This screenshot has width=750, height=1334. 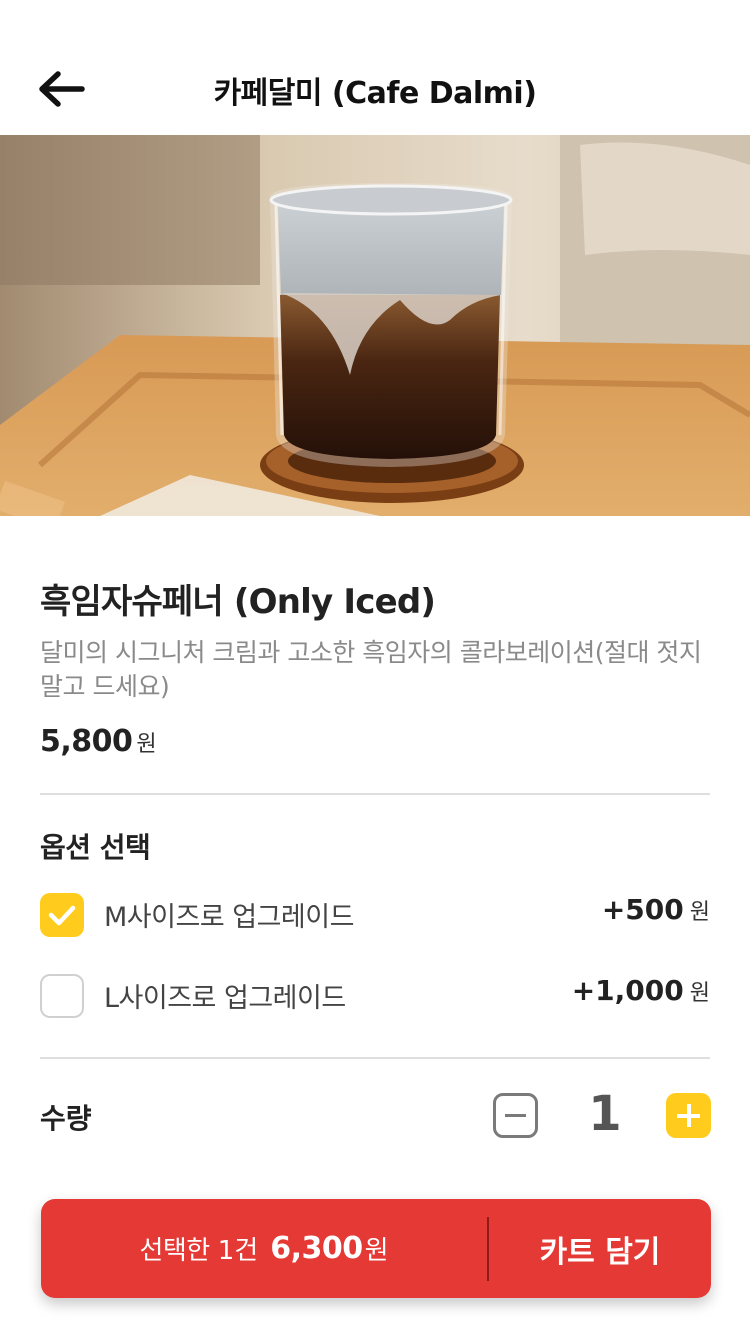 I want to click on option-price: +500 원, so click(x=656, y=909).